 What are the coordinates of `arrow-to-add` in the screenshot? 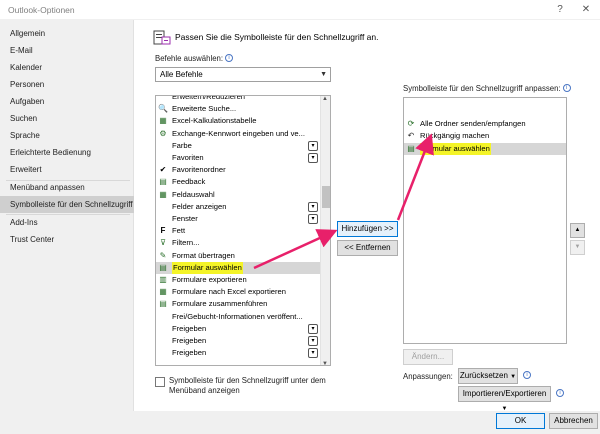 It's located at (295, 249).